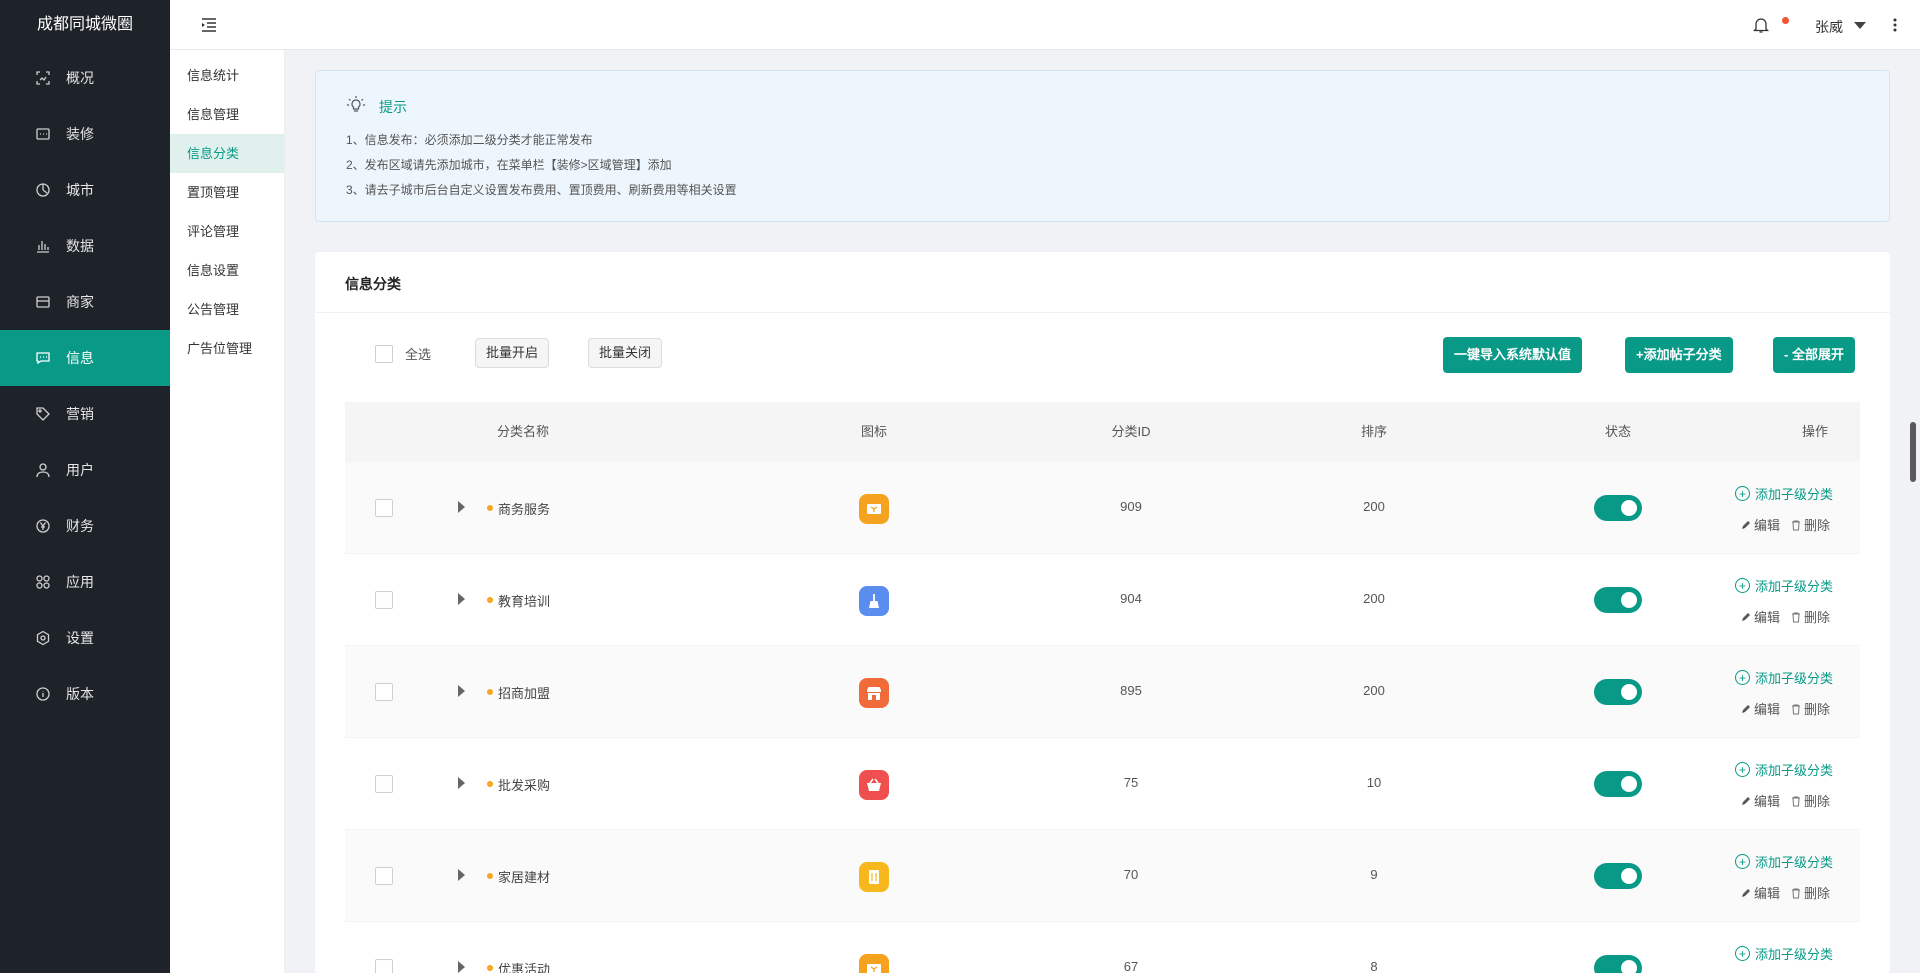 Image resolution: width=1920 pixels, height=973 pixels. Describe the element at coordinates (1679, 355) in the screenshot. I see `add-category-button: +添加帖子分类` at that location.